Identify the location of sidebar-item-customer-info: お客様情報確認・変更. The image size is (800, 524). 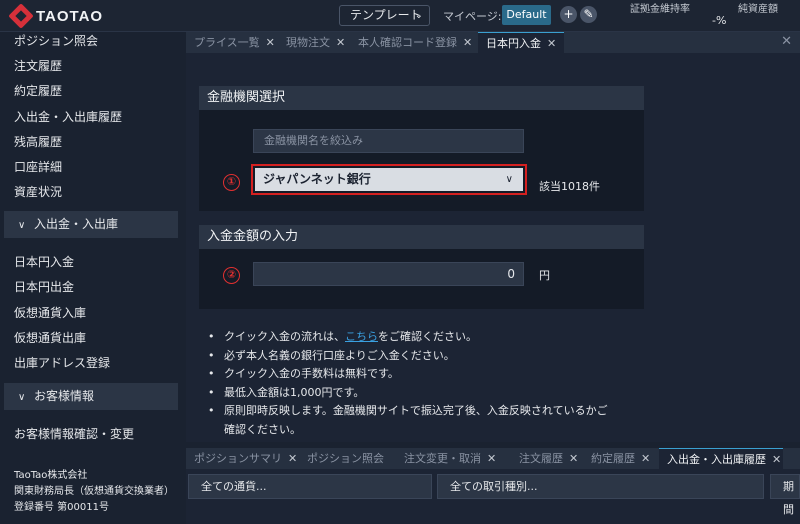
(74, 433).